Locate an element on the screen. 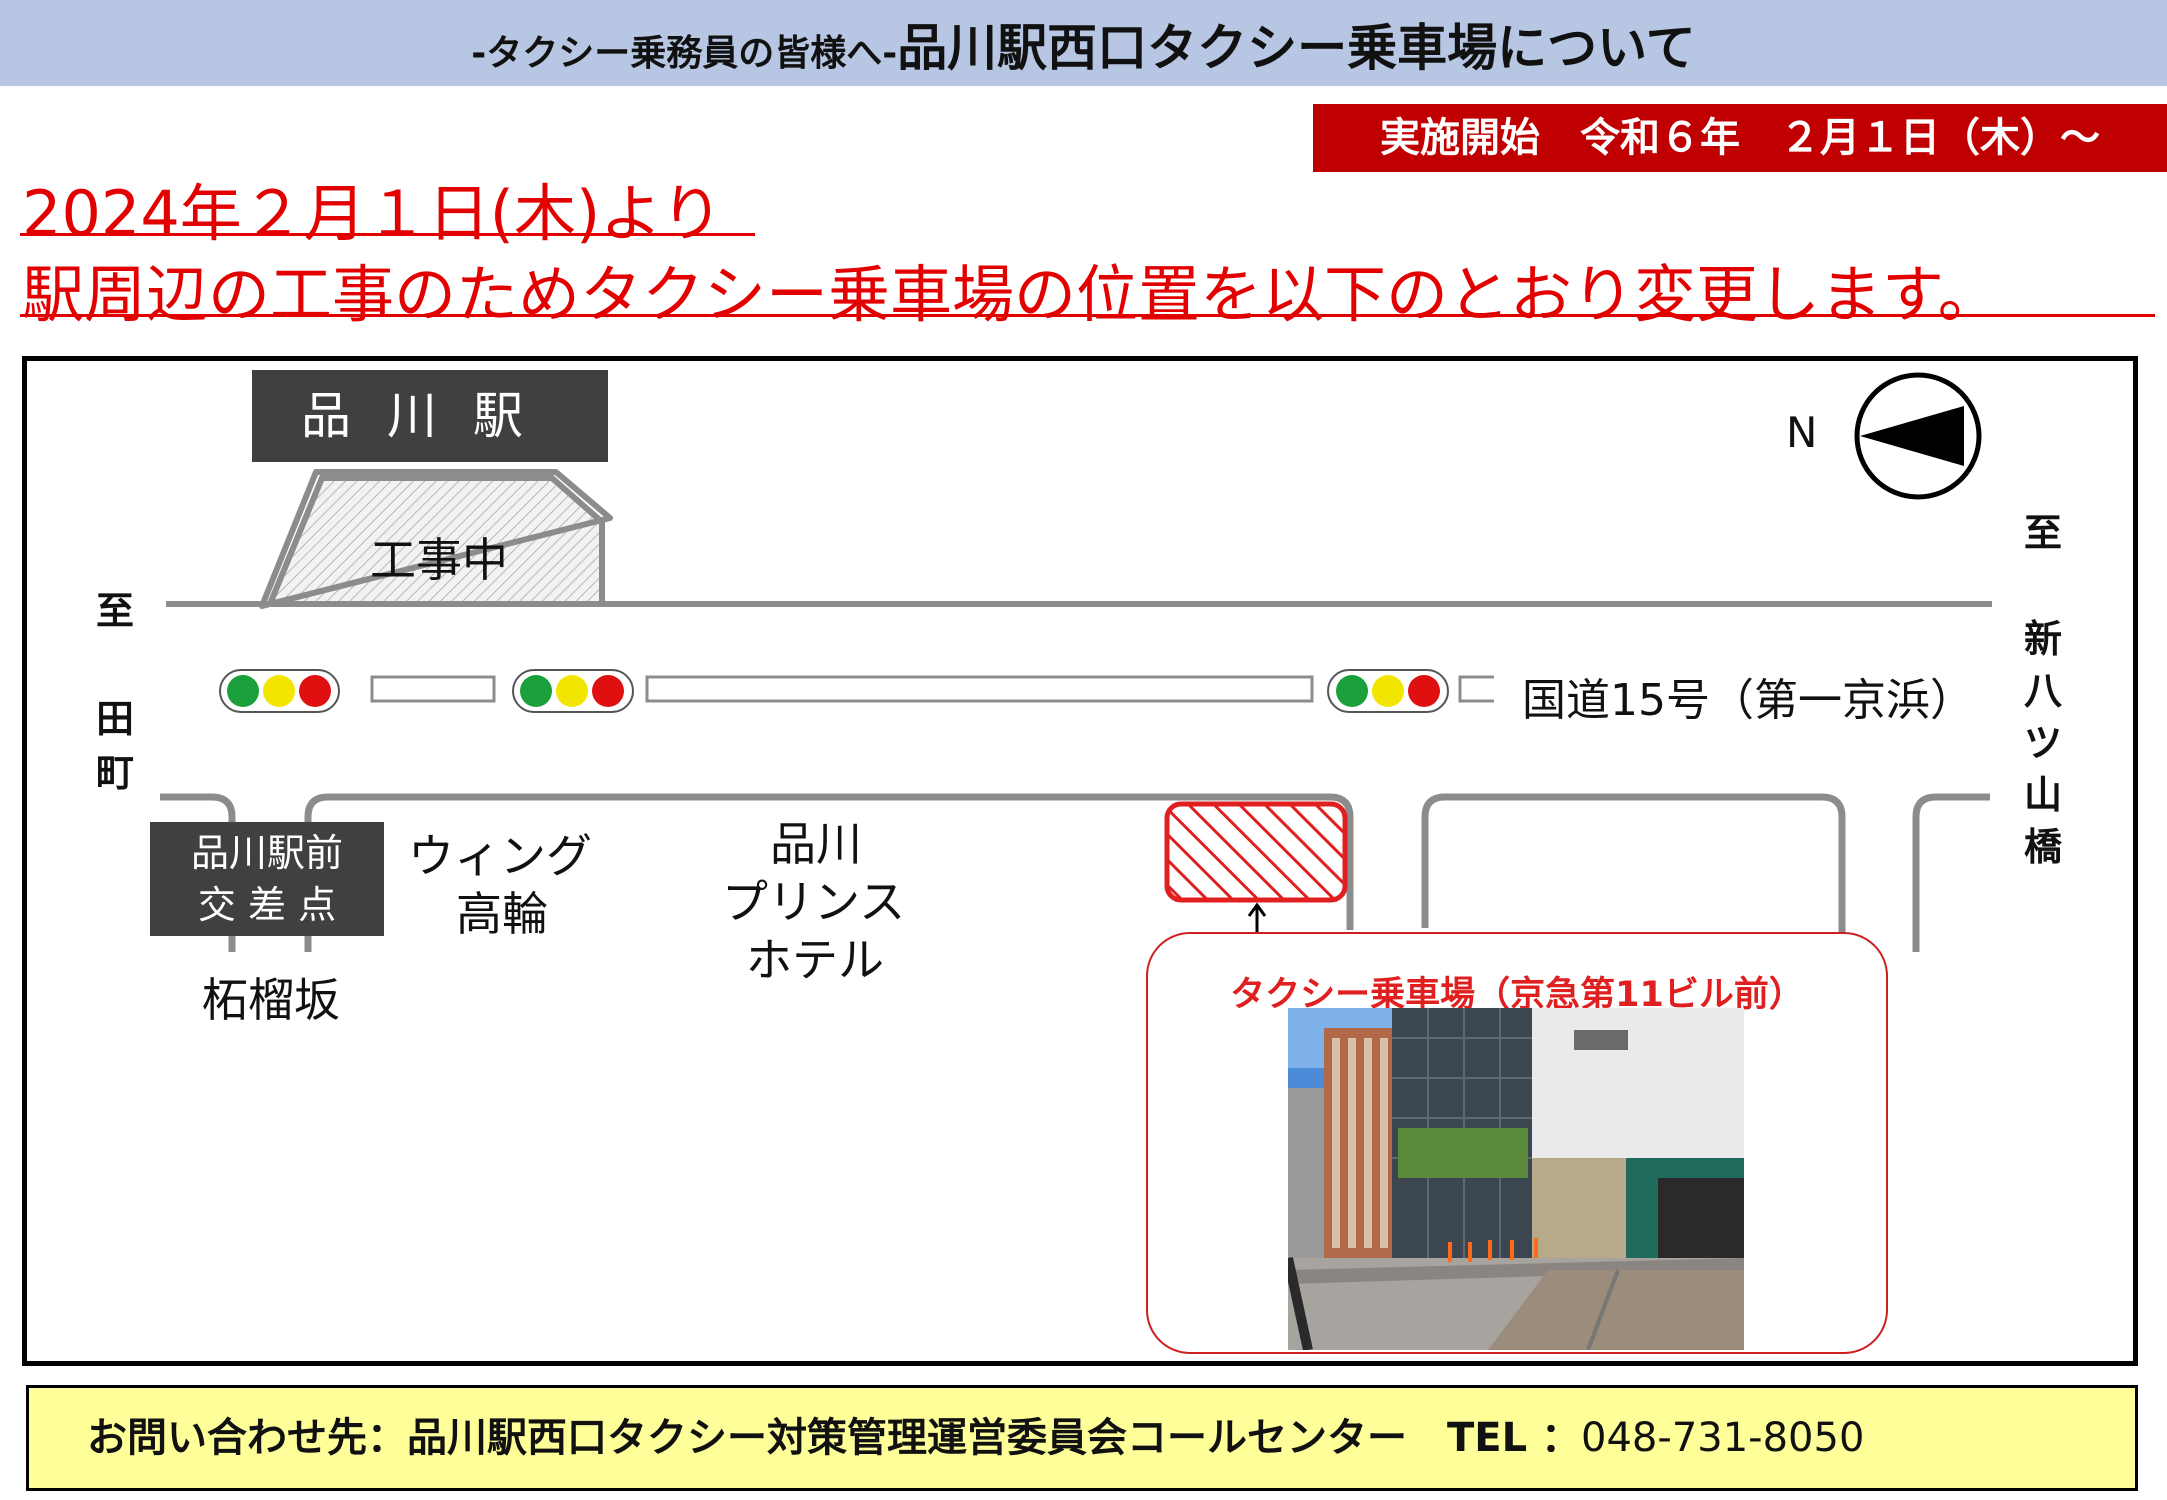  road-name-label: 国道15号（第一京浜） is located at coordinates (1748, 700).